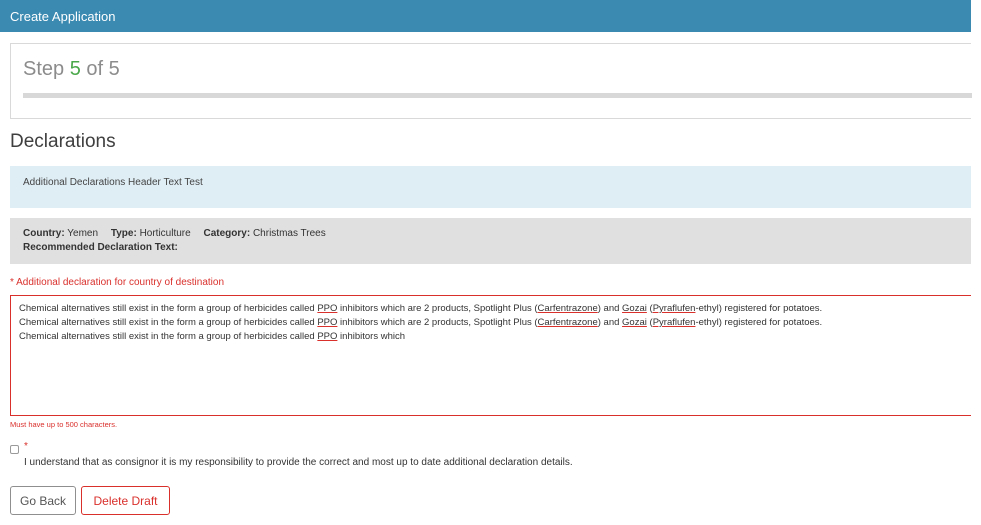  What do you see at coordinates (114, 69) in the screenshot?
I see `total-steps: 5` at bounding box center [114, 69].